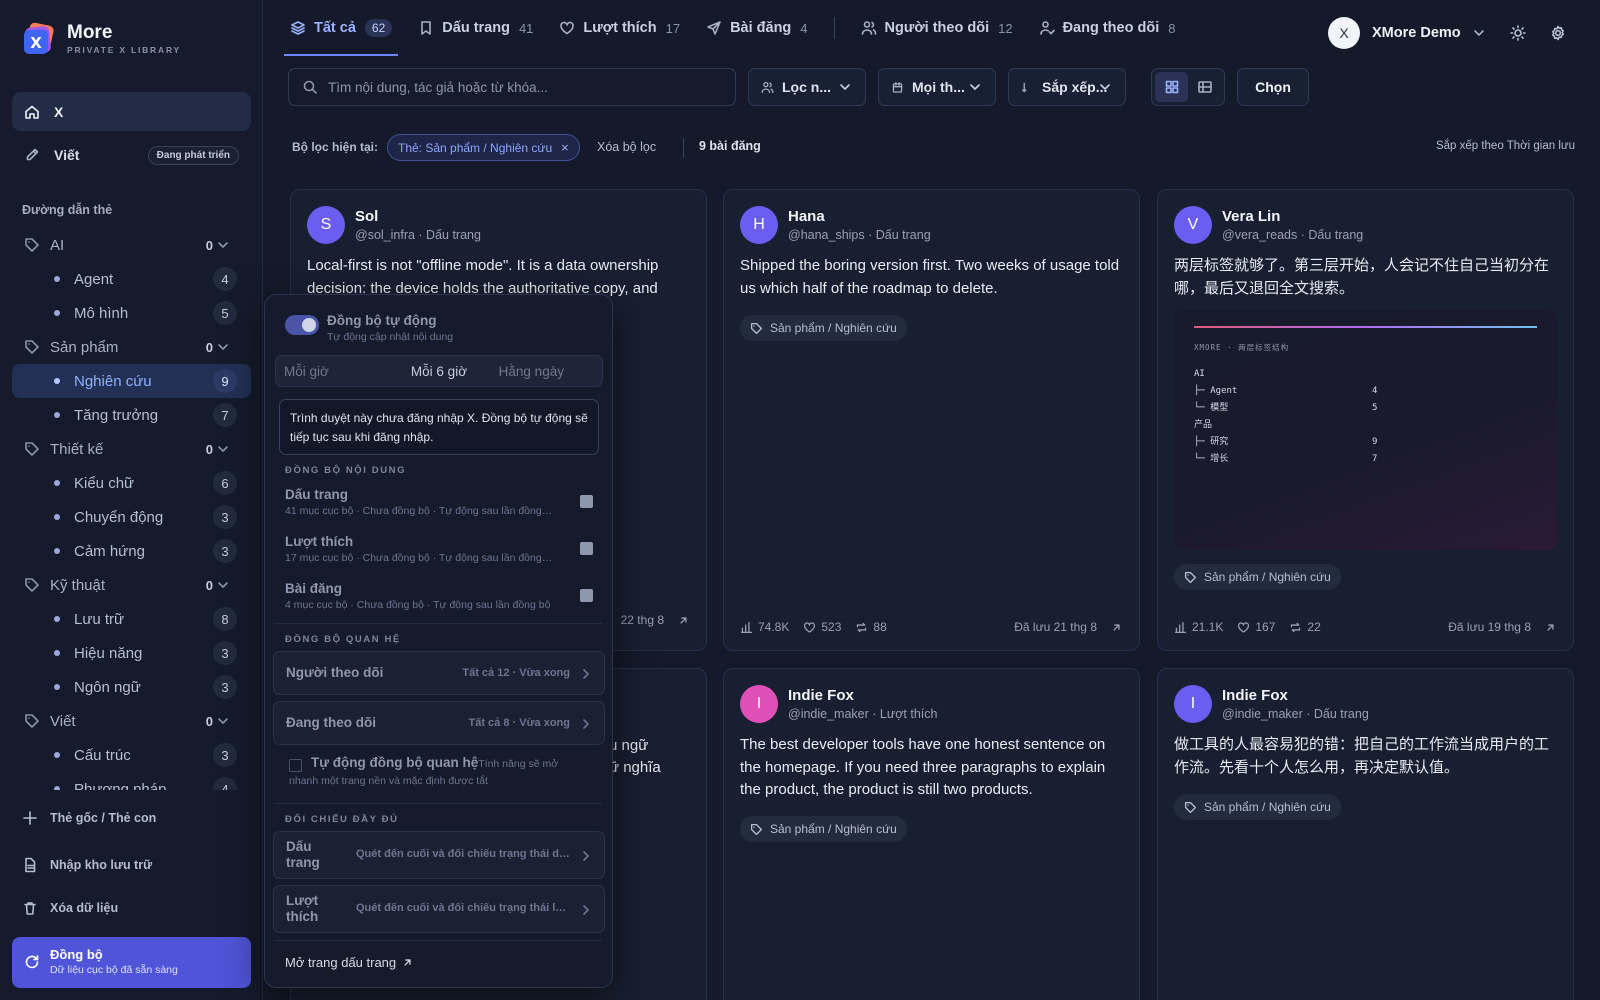 The width and height of the screenshot is (1600, 1000). I want to click on user-menu: X XMore Demo, so click(1407, 33).